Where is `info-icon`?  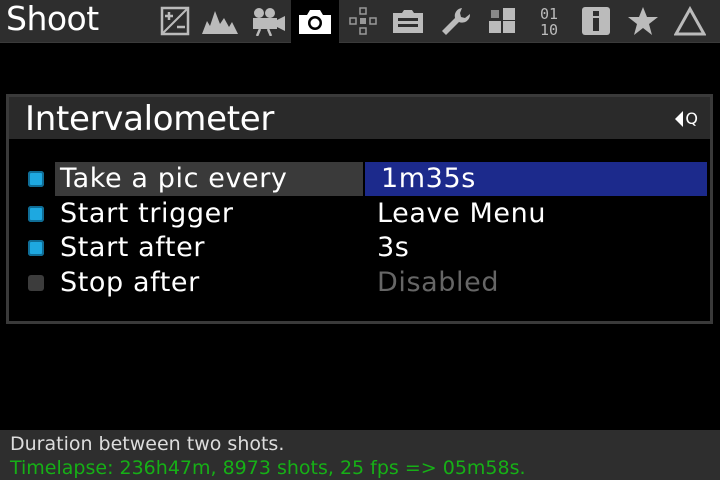
info-icon is located at coordinates (596, 21).